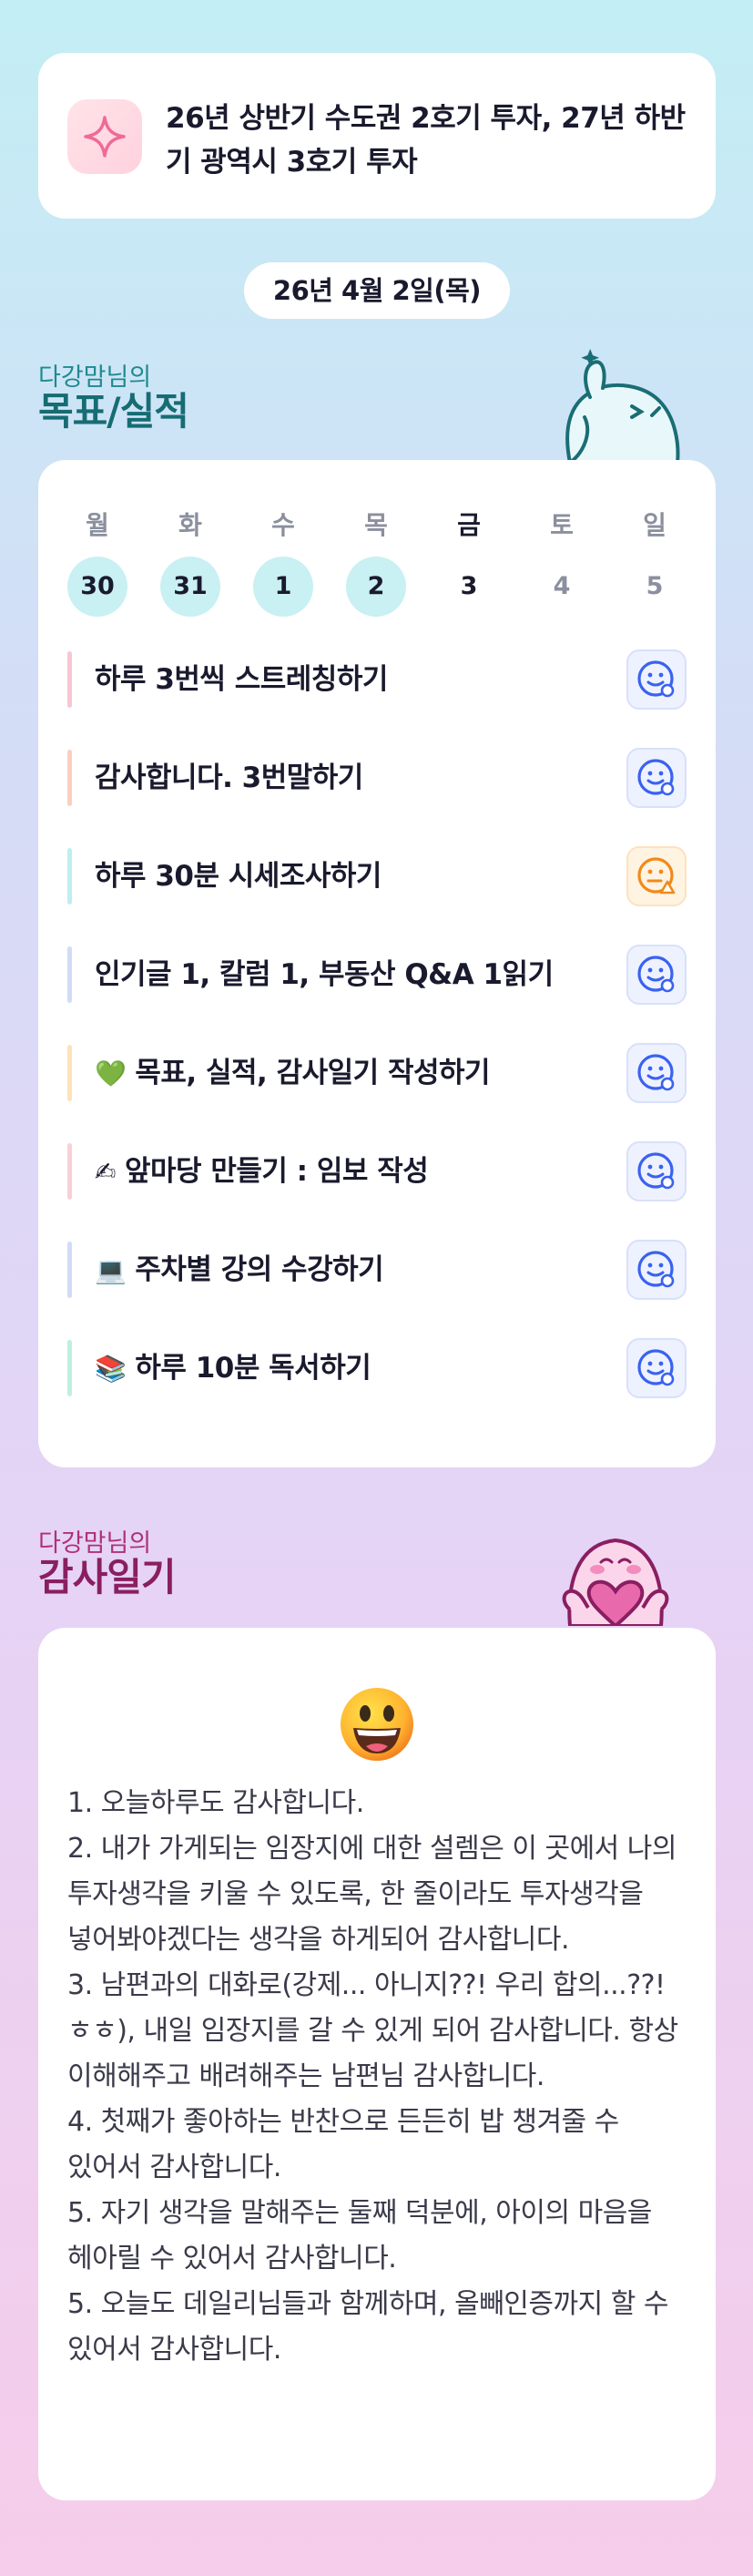 The width and height of the screenshot is (753, 2576). I want to click on task-label-text: 감사합니다. 3번말하기, so click(229, 778).